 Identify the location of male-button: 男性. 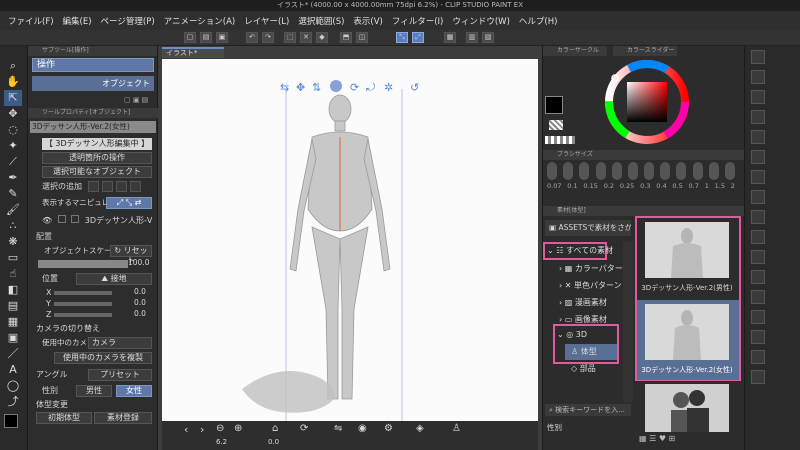
(94, 391).